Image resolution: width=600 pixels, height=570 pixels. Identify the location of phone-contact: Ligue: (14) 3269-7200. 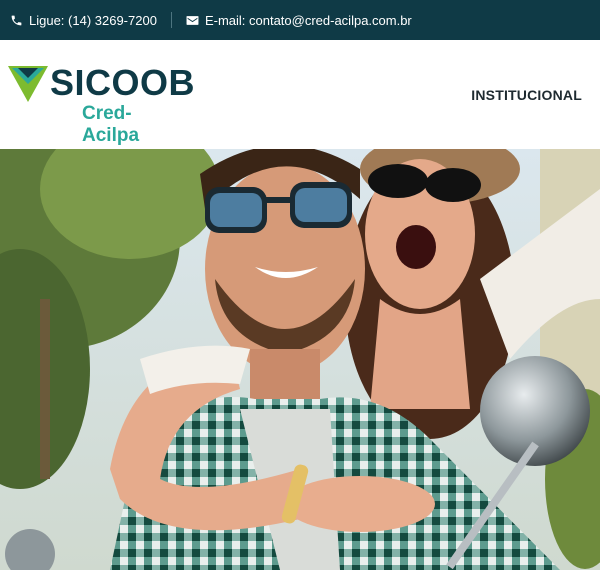
(83, 20).